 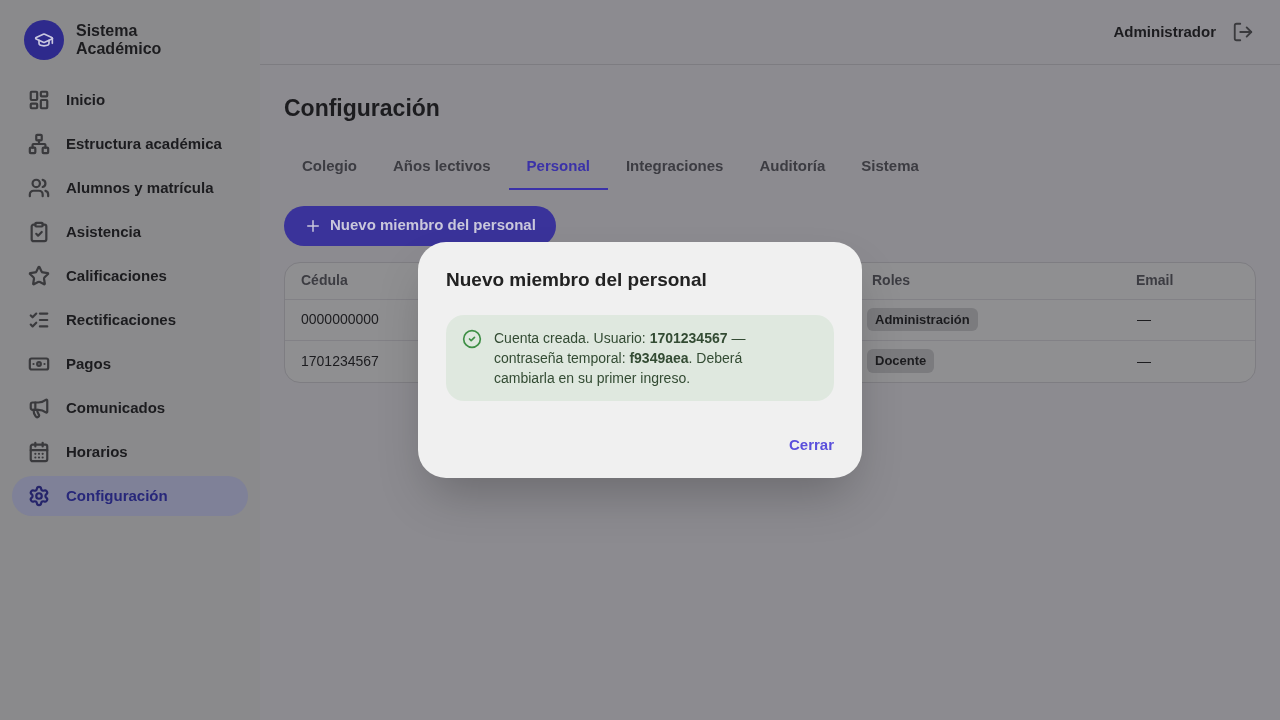 What do you see at coordinates (39, 144) in the screenshot?
I see `hierarchy-icon` at bounding box center [39, 144].